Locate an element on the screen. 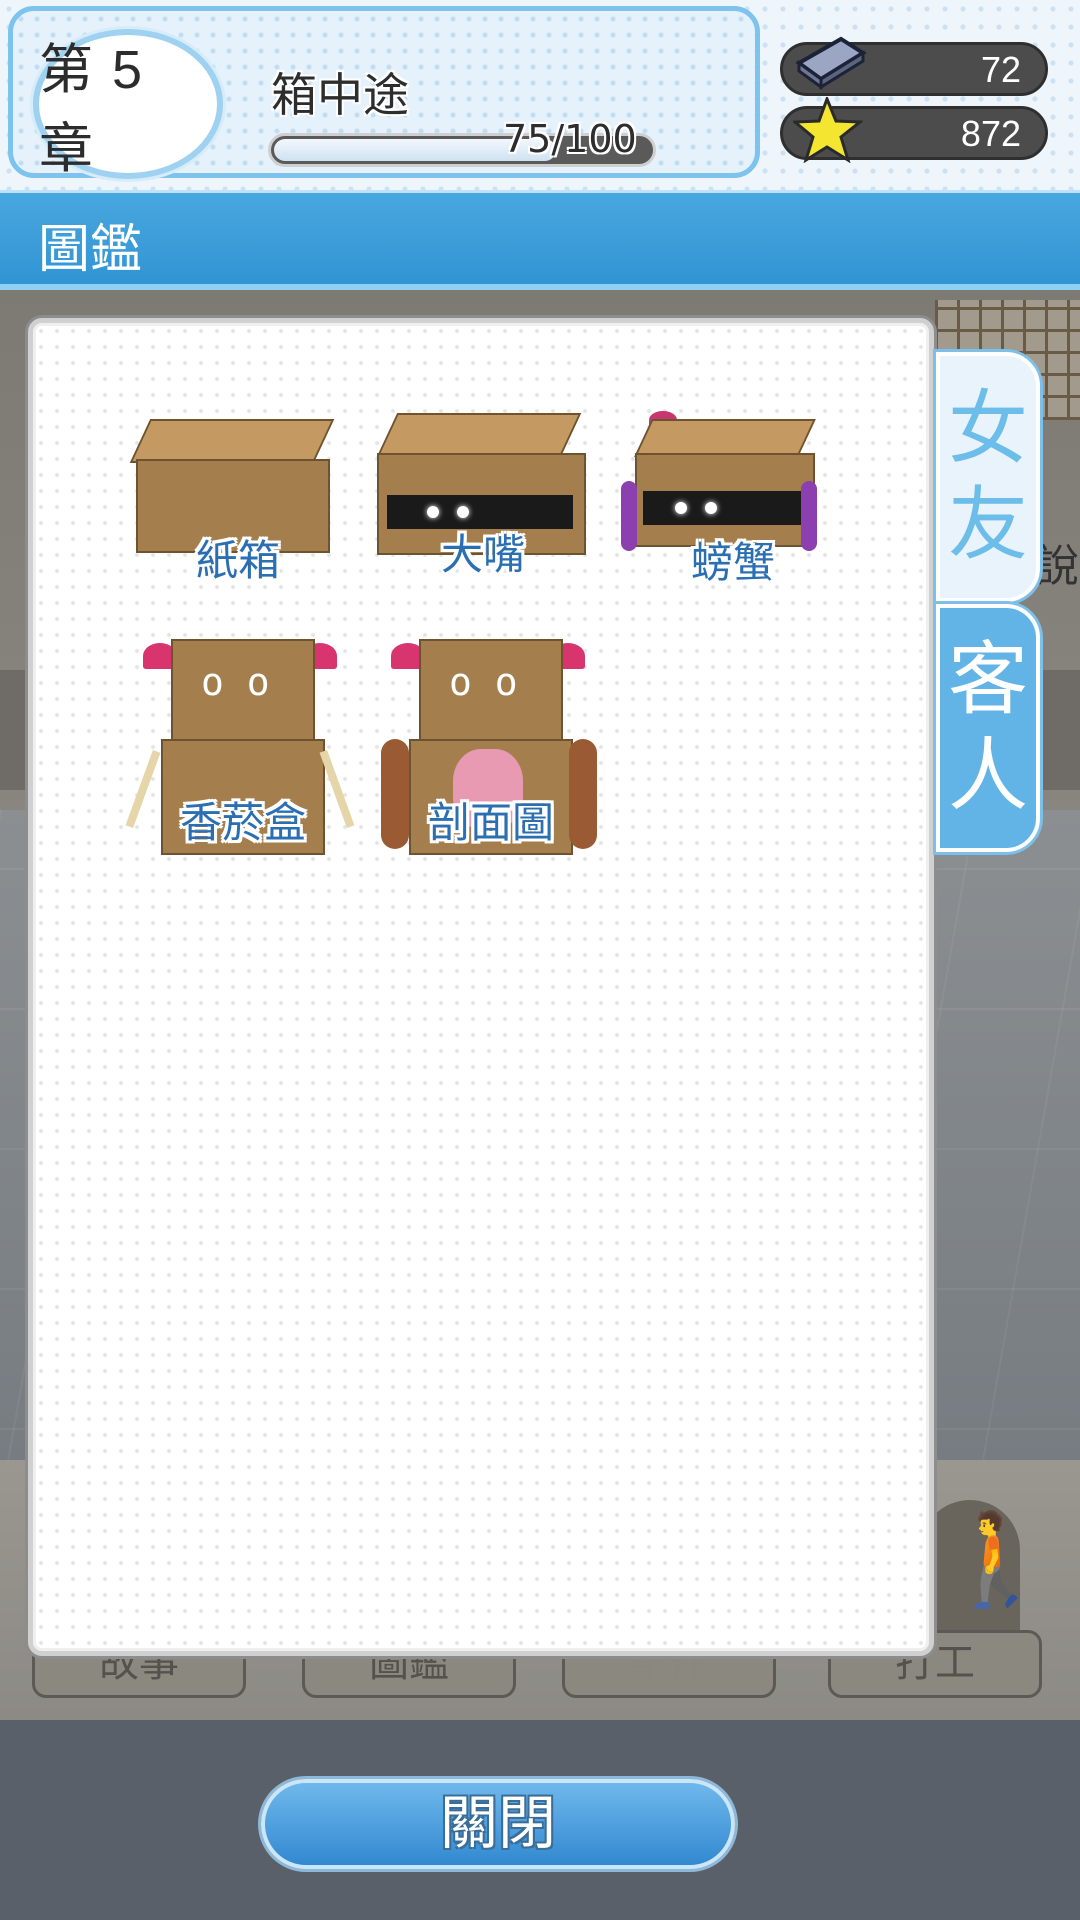 The image size is (1080, 1920). encyclopedia-item-big-mouth: 大嘴 is located at coordinates (483, 498).